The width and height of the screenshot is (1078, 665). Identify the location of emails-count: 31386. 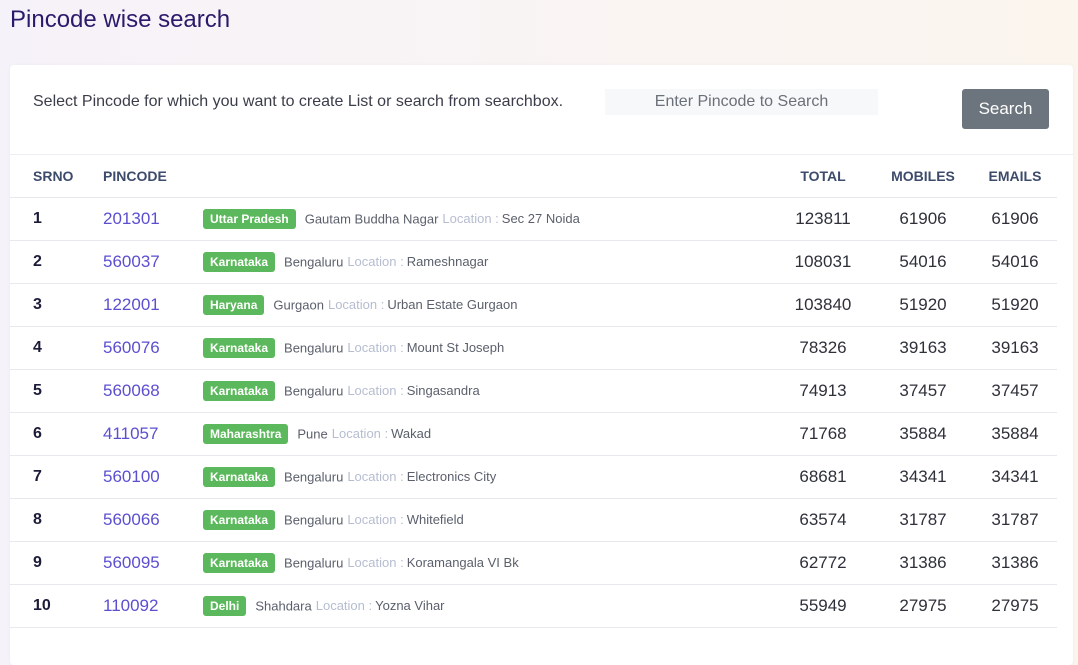
(1015, 563).